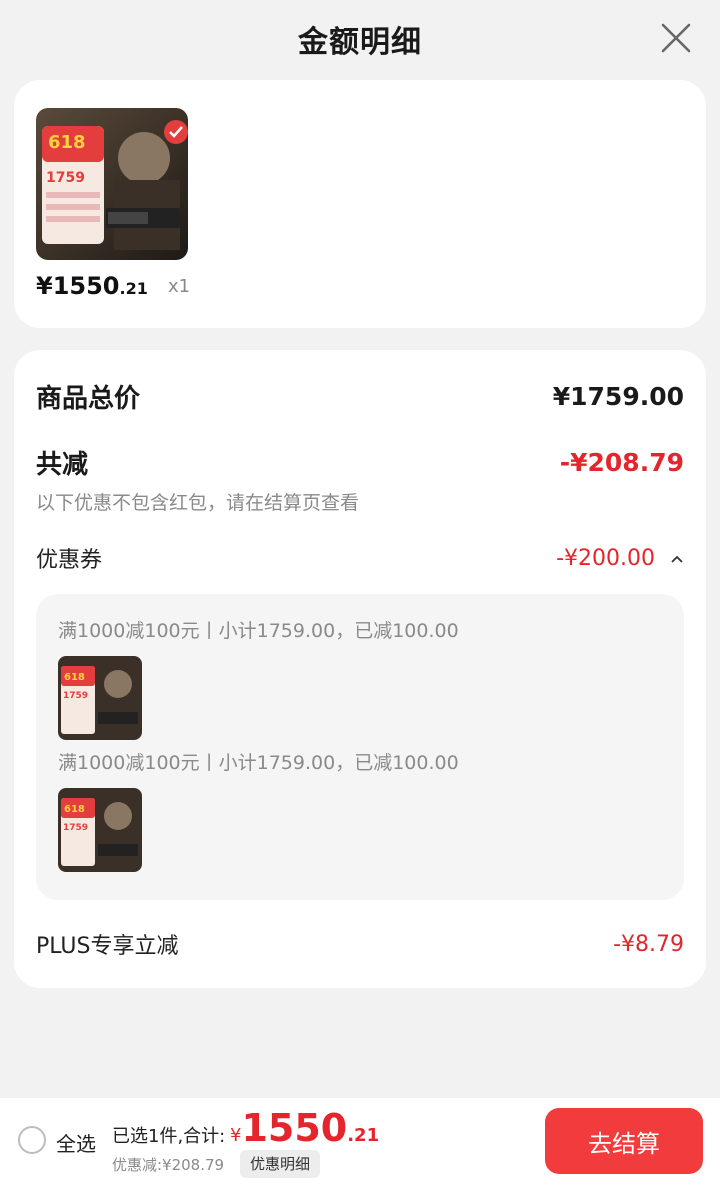 The width and height of the screenshot is (720, 1186). Describe the element at coordinates (624, 1141) in the screenshot. I see `checkout-button: 去结算` at that location.